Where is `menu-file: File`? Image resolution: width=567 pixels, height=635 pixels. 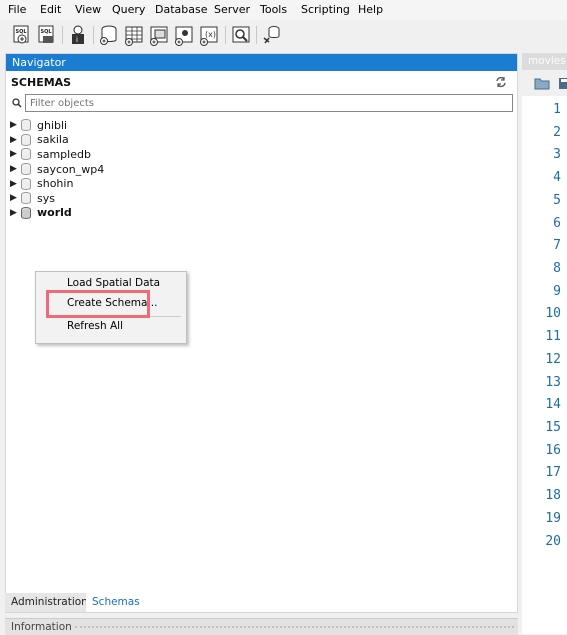 menu-file: File is located at coordinates (17, 9).